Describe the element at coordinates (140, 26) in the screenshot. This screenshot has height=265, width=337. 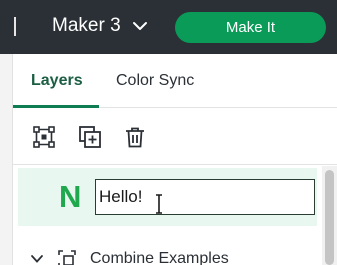
I see `chevron-down-icon` at that location.